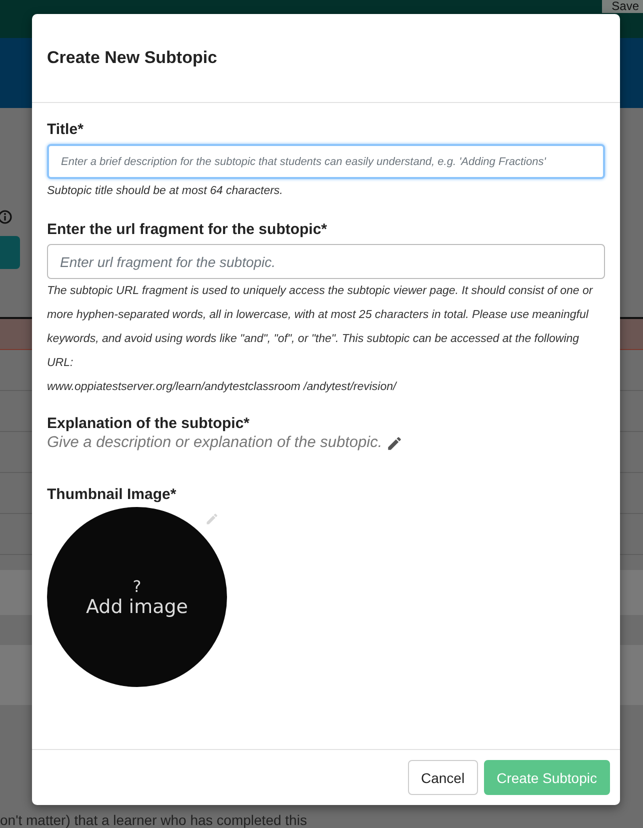  Describe the element at coordinates (326, 261) in the screenshot. I see `url-fragment-input: Enter url fragment for the subtopic.` at that location.